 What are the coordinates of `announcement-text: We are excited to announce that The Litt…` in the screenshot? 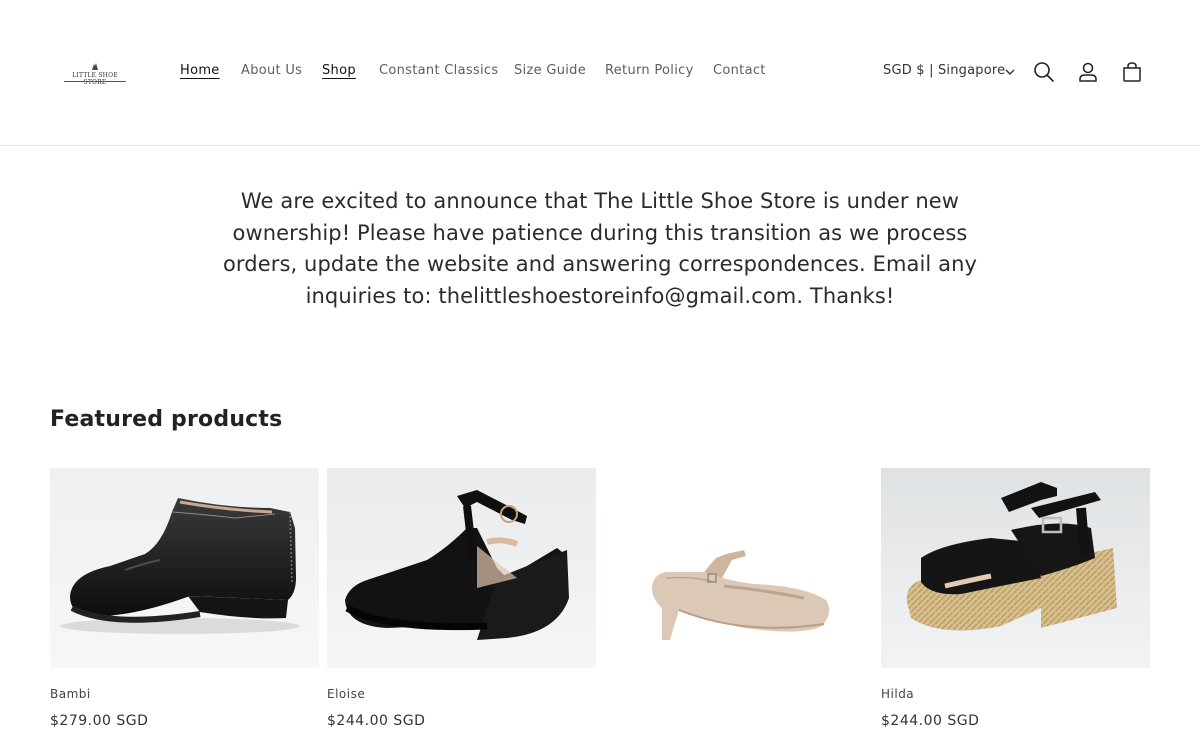 It's located at (600, 248).